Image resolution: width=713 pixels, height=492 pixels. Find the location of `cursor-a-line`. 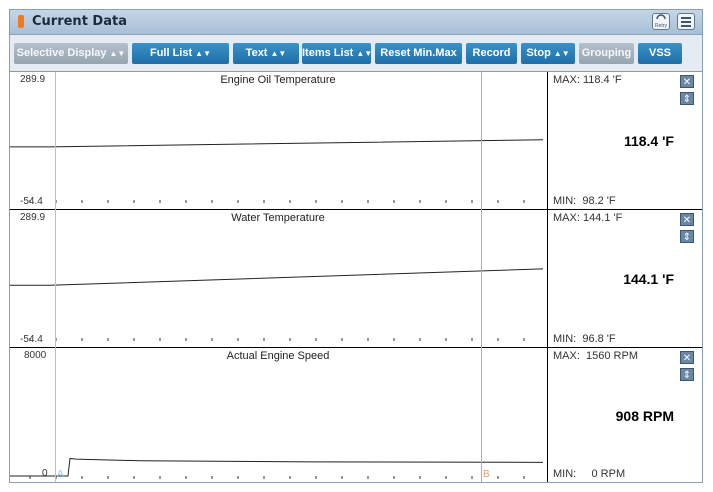

cursor-a-line is located at coordinates (55, 277).